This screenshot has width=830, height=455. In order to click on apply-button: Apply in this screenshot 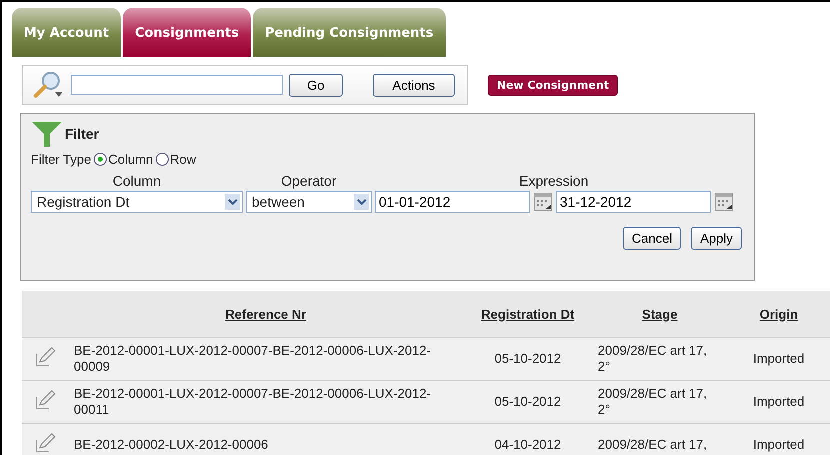, I will do `click(716, 238)`.